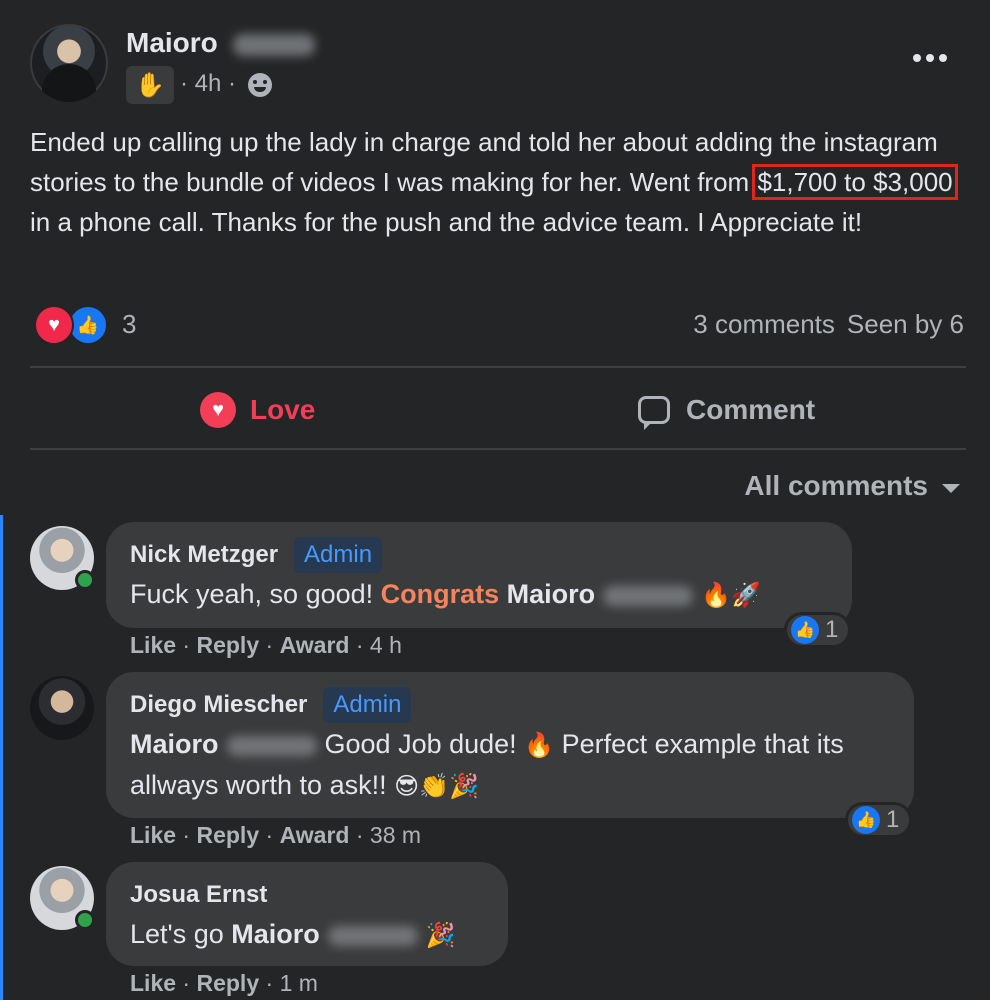 The image size is (990, 1000). Describe the element at coordinates (436, 786) in the screenshot. I see `emoji-text: 😎👏🎉` at that location.